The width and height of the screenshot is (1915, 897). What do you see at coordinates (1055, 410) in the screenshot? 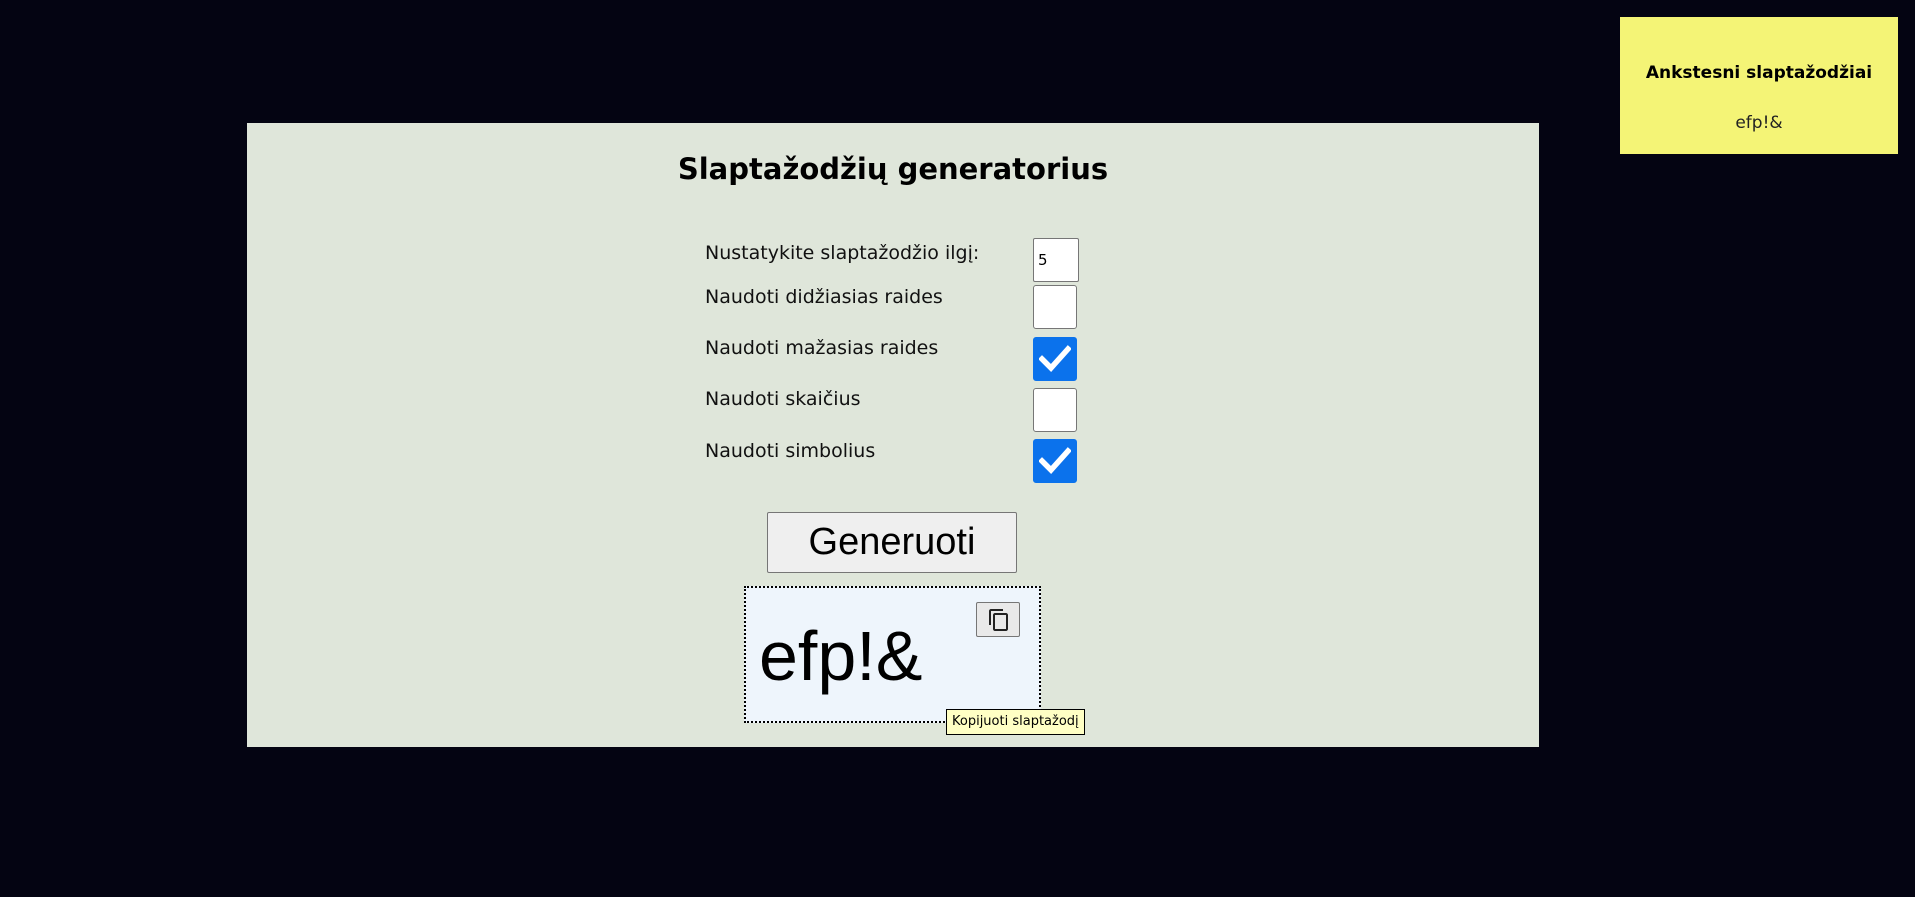
I see `numbers-checkbox` at bounding box center [1055, 410].